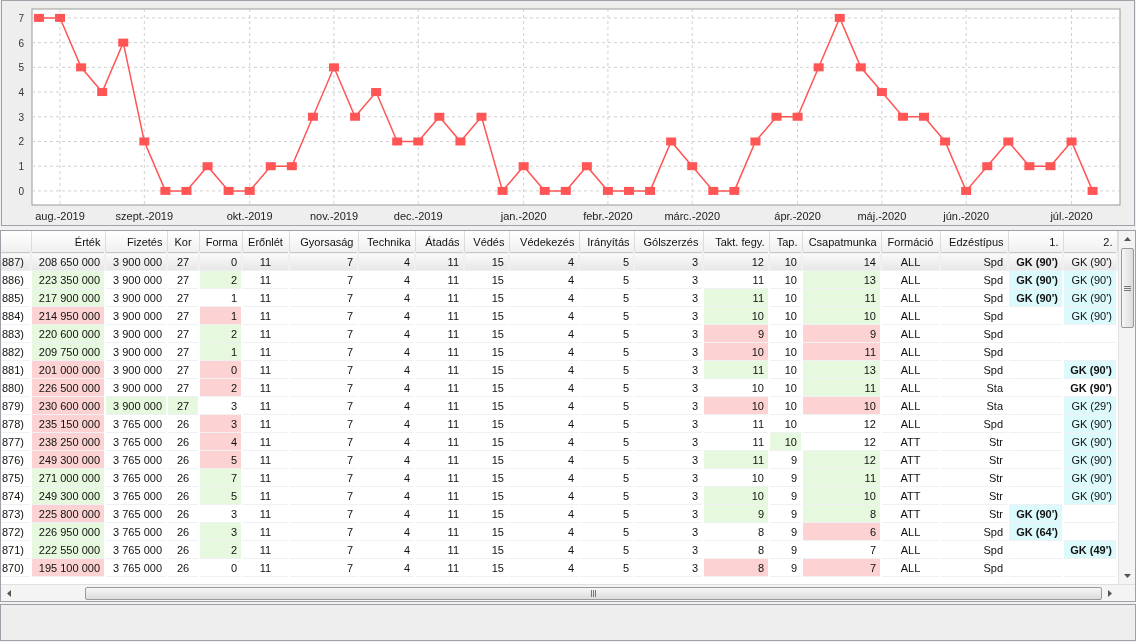 The width and height of the screenshot is (1136, 642). Describe the element at coordinates (974, 333) in the screenshot. I see `table-cell: Spd` at that location.